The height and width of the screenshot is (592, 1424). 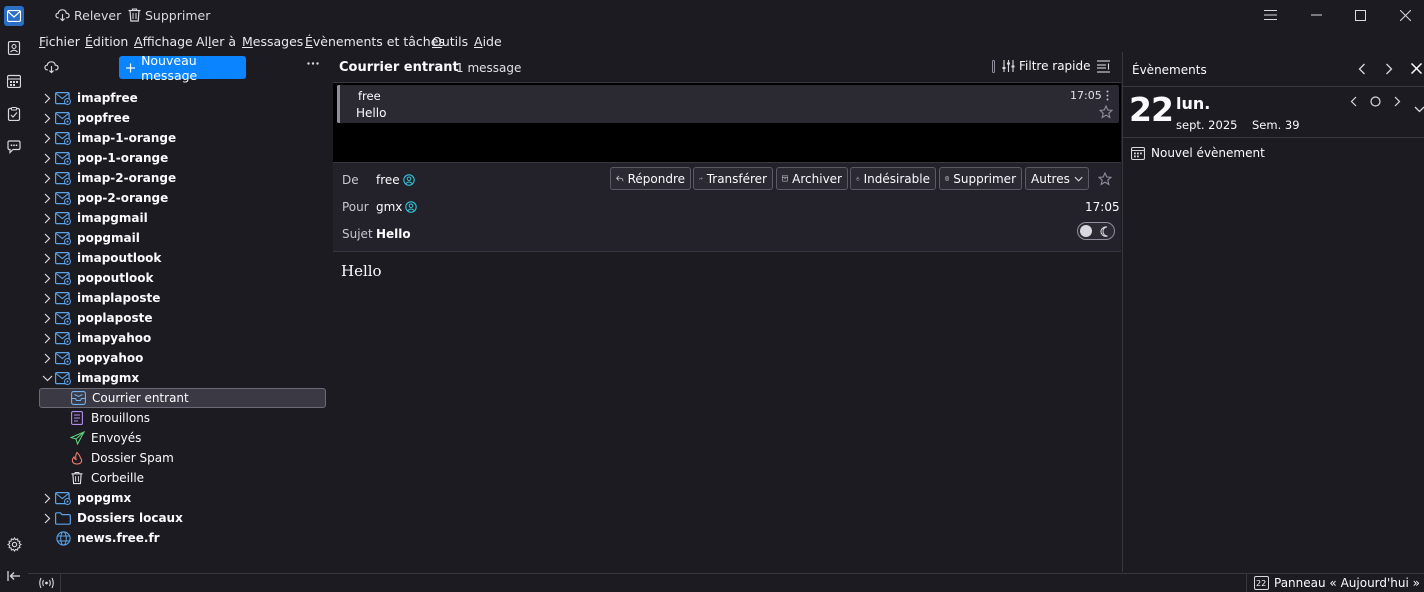 What do you see at coordinates (182, 438) in the screenshot?
I see `folder-item-envoyes: Envoyés` at bounding box center [182, 438].